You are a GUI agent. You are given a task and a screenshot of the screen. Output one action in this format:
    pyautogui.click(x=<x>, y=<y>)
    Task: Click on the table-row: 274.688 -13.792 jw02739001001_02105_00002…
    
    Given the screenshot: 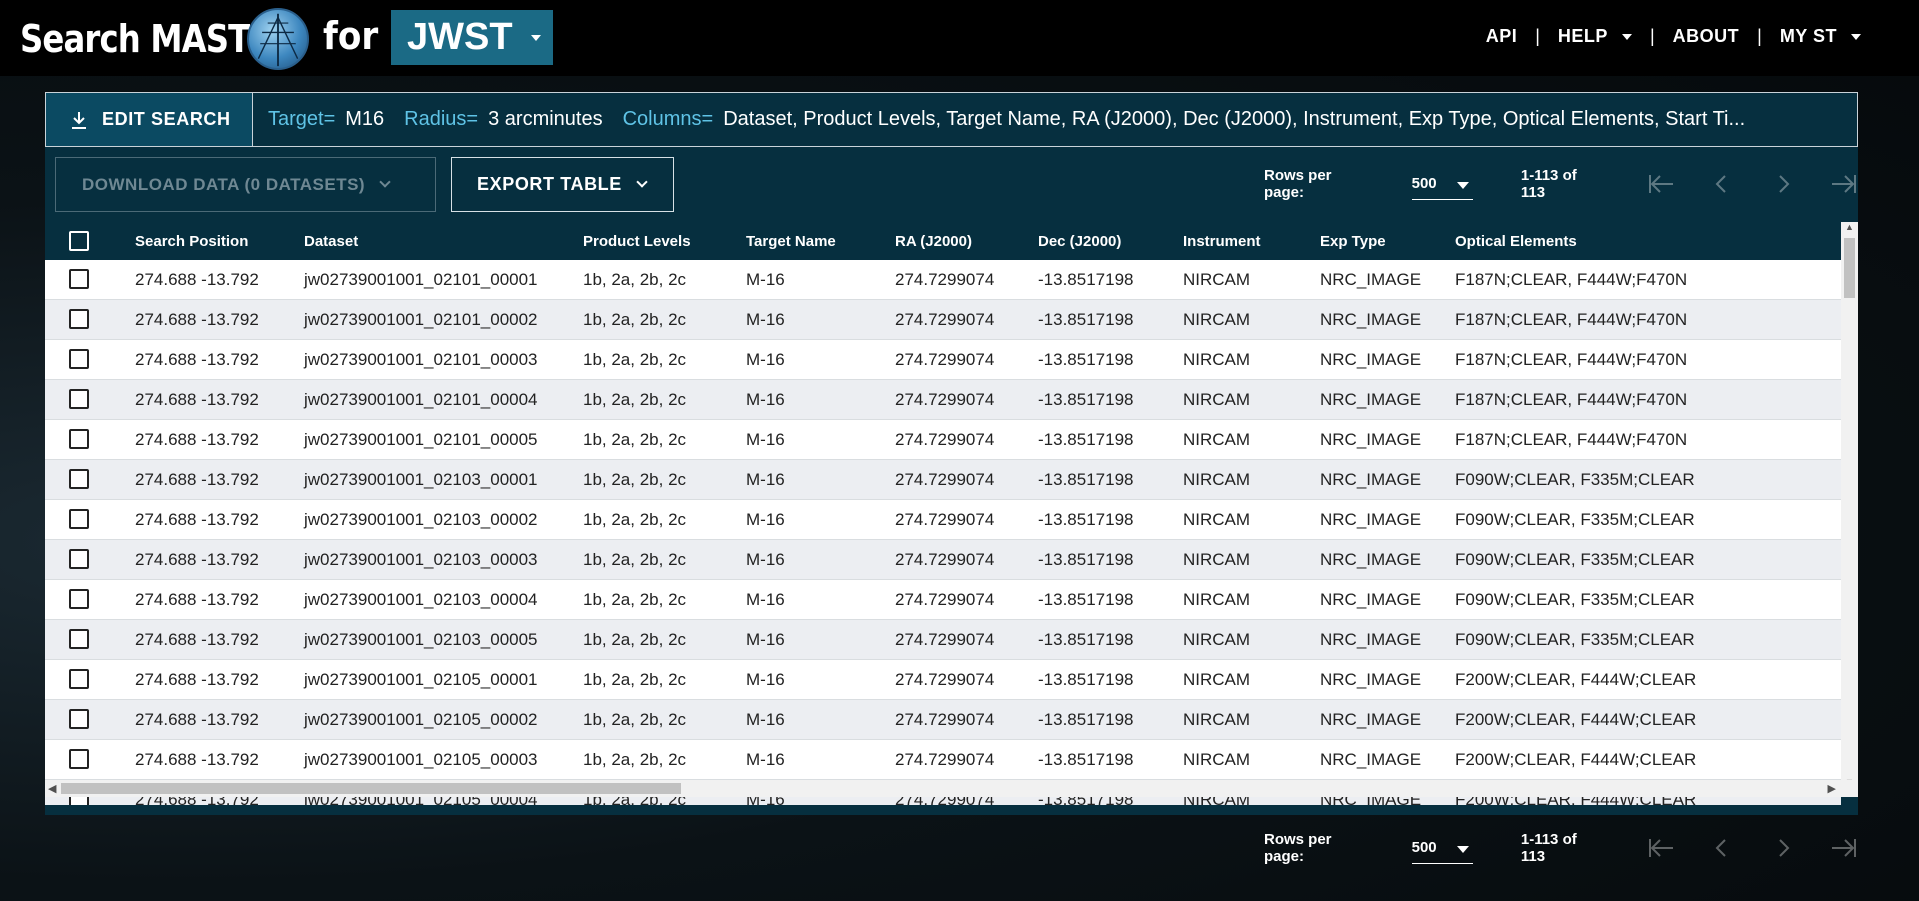 What is the action you would take?
    pyautogui.click(x=943, y=720)
    